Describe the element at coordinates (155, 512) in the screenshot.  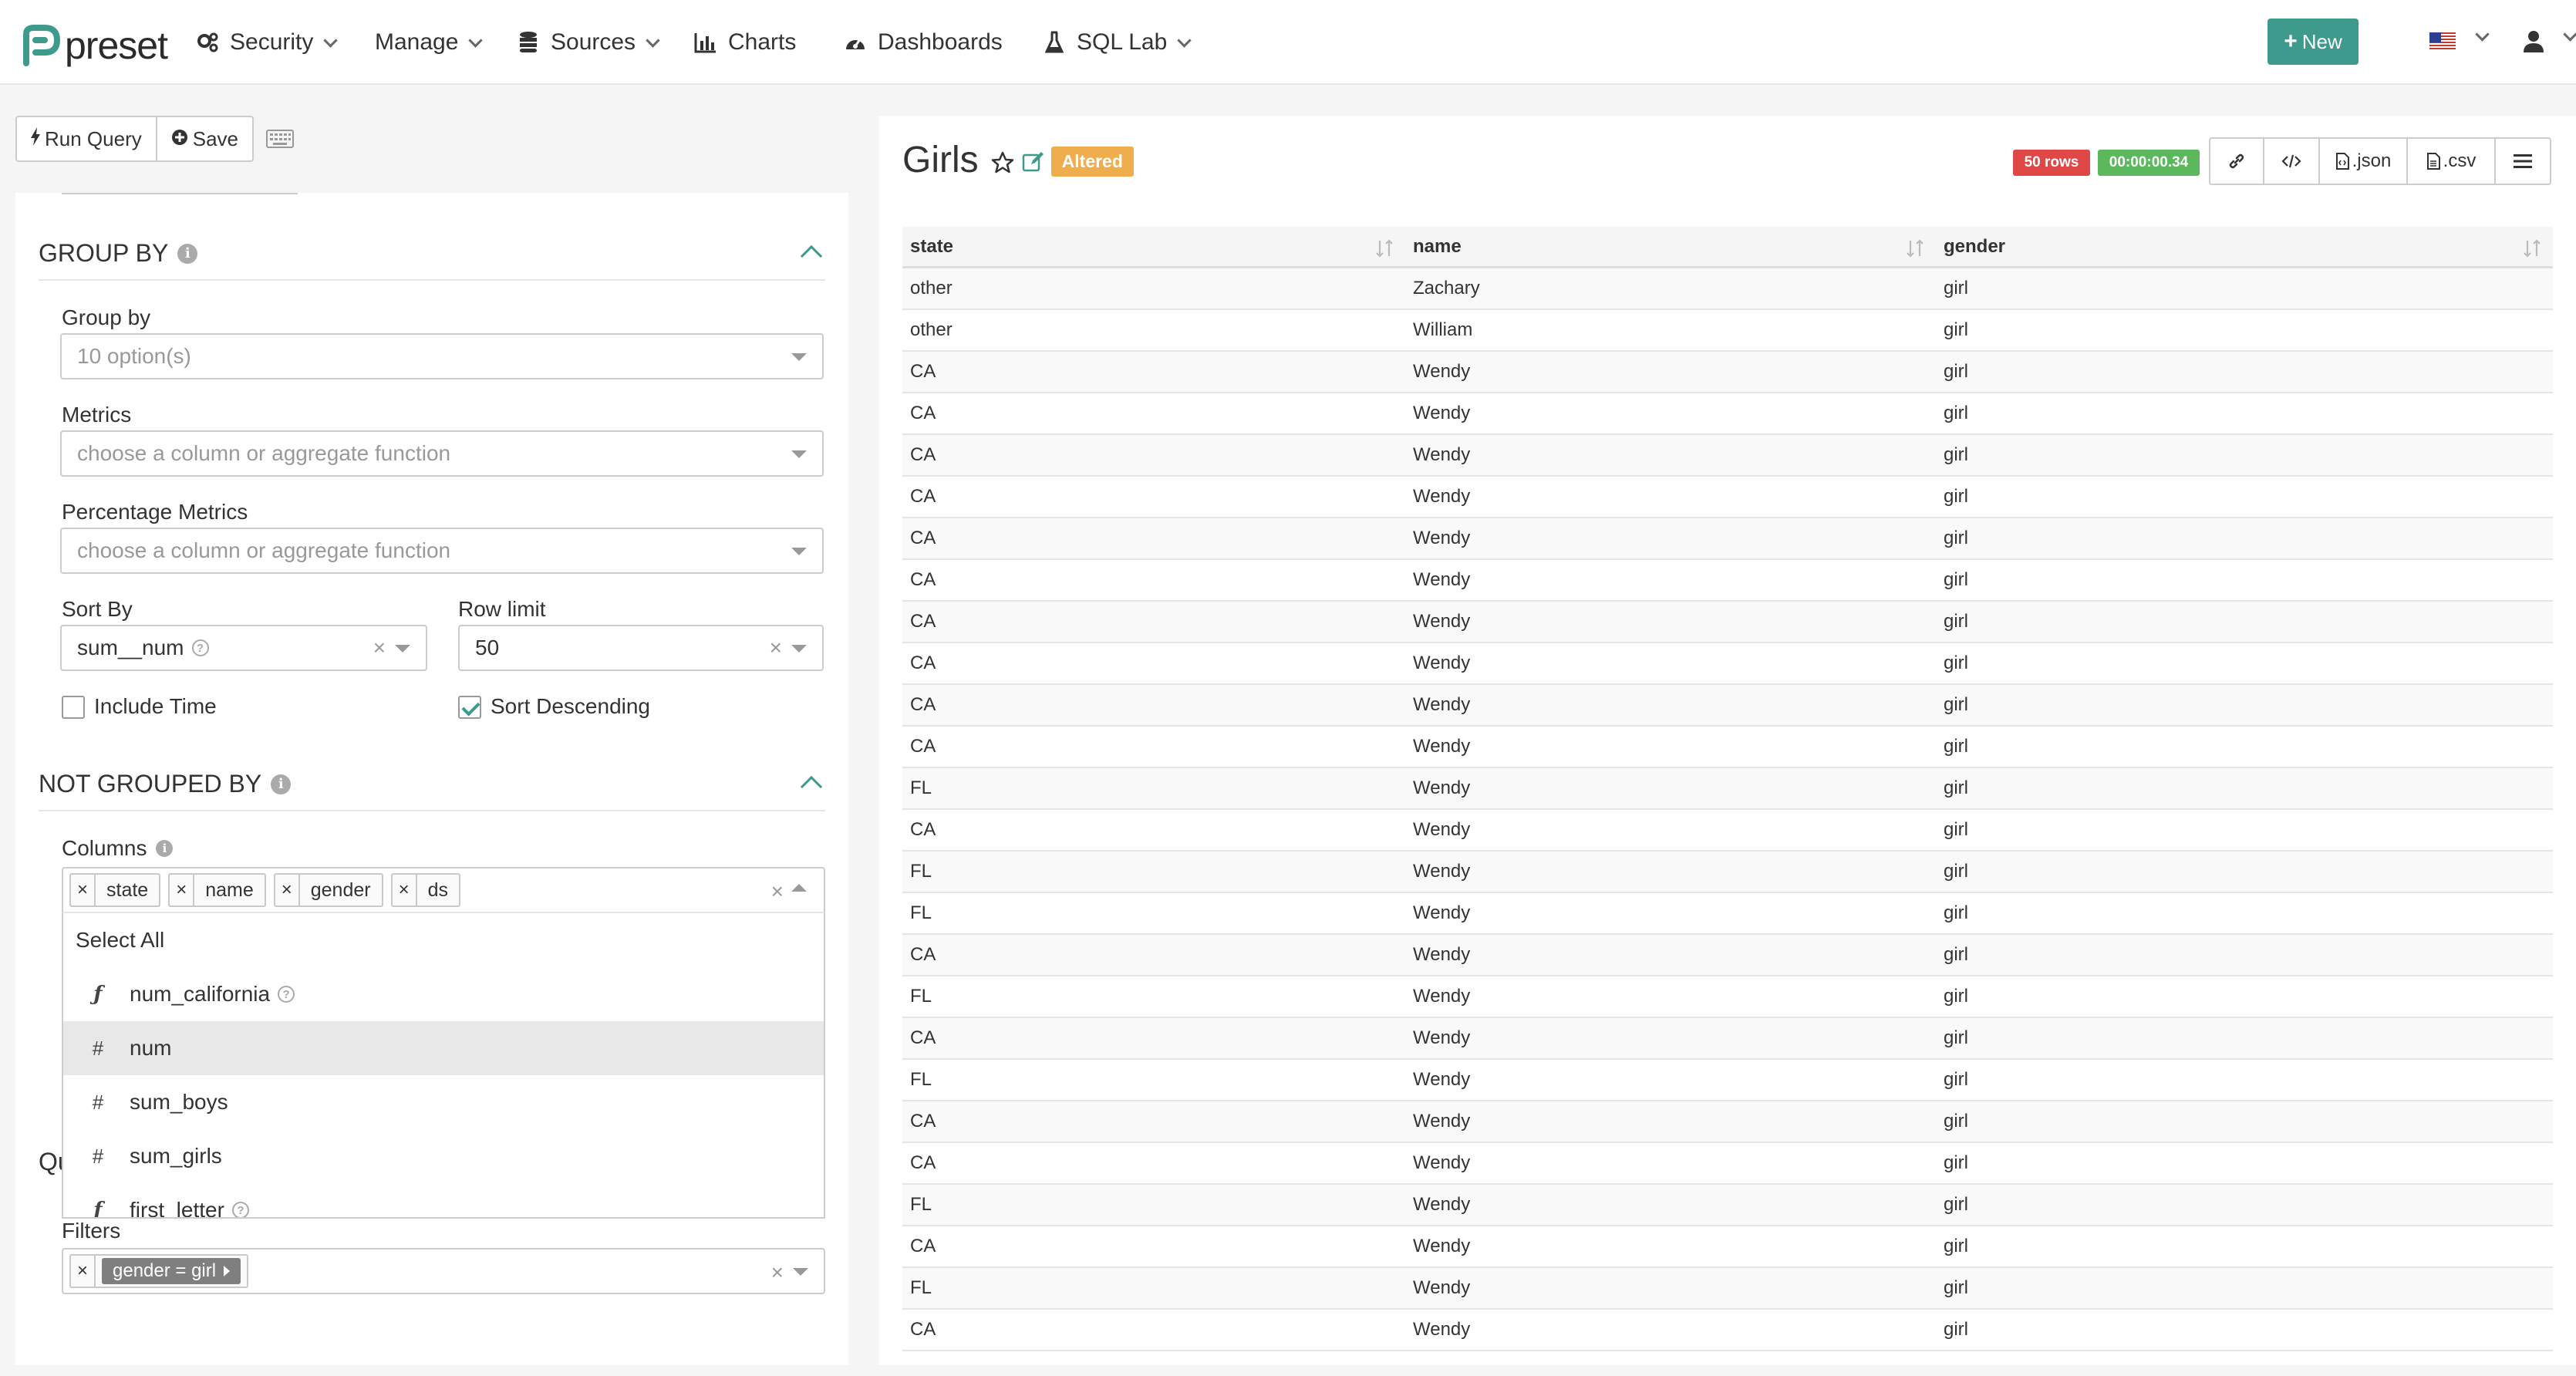
I see `percentage-metrics-label: Percentage Metrics` at that location.